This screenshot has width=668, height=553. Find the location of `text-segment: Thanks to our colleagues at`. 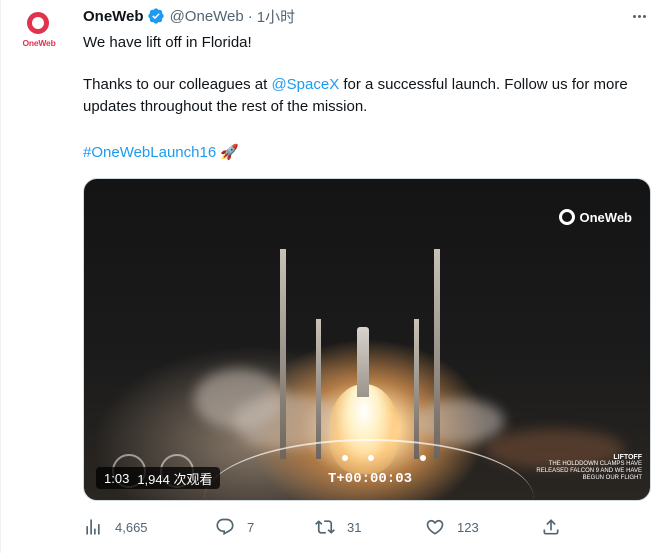

text-segment: Thanks to our colleagues at is located at coordinates (177, 84).